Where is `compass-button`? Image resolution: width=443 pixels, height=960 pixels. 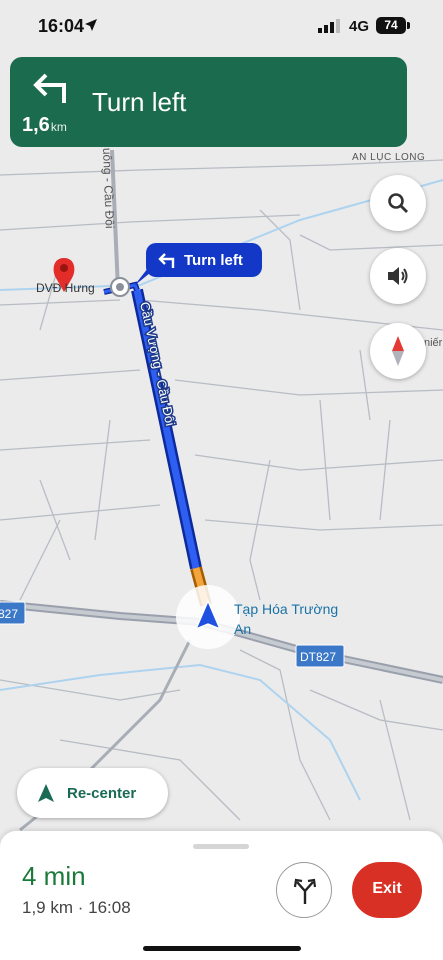
compass-button is located at coordinates (398, 351).